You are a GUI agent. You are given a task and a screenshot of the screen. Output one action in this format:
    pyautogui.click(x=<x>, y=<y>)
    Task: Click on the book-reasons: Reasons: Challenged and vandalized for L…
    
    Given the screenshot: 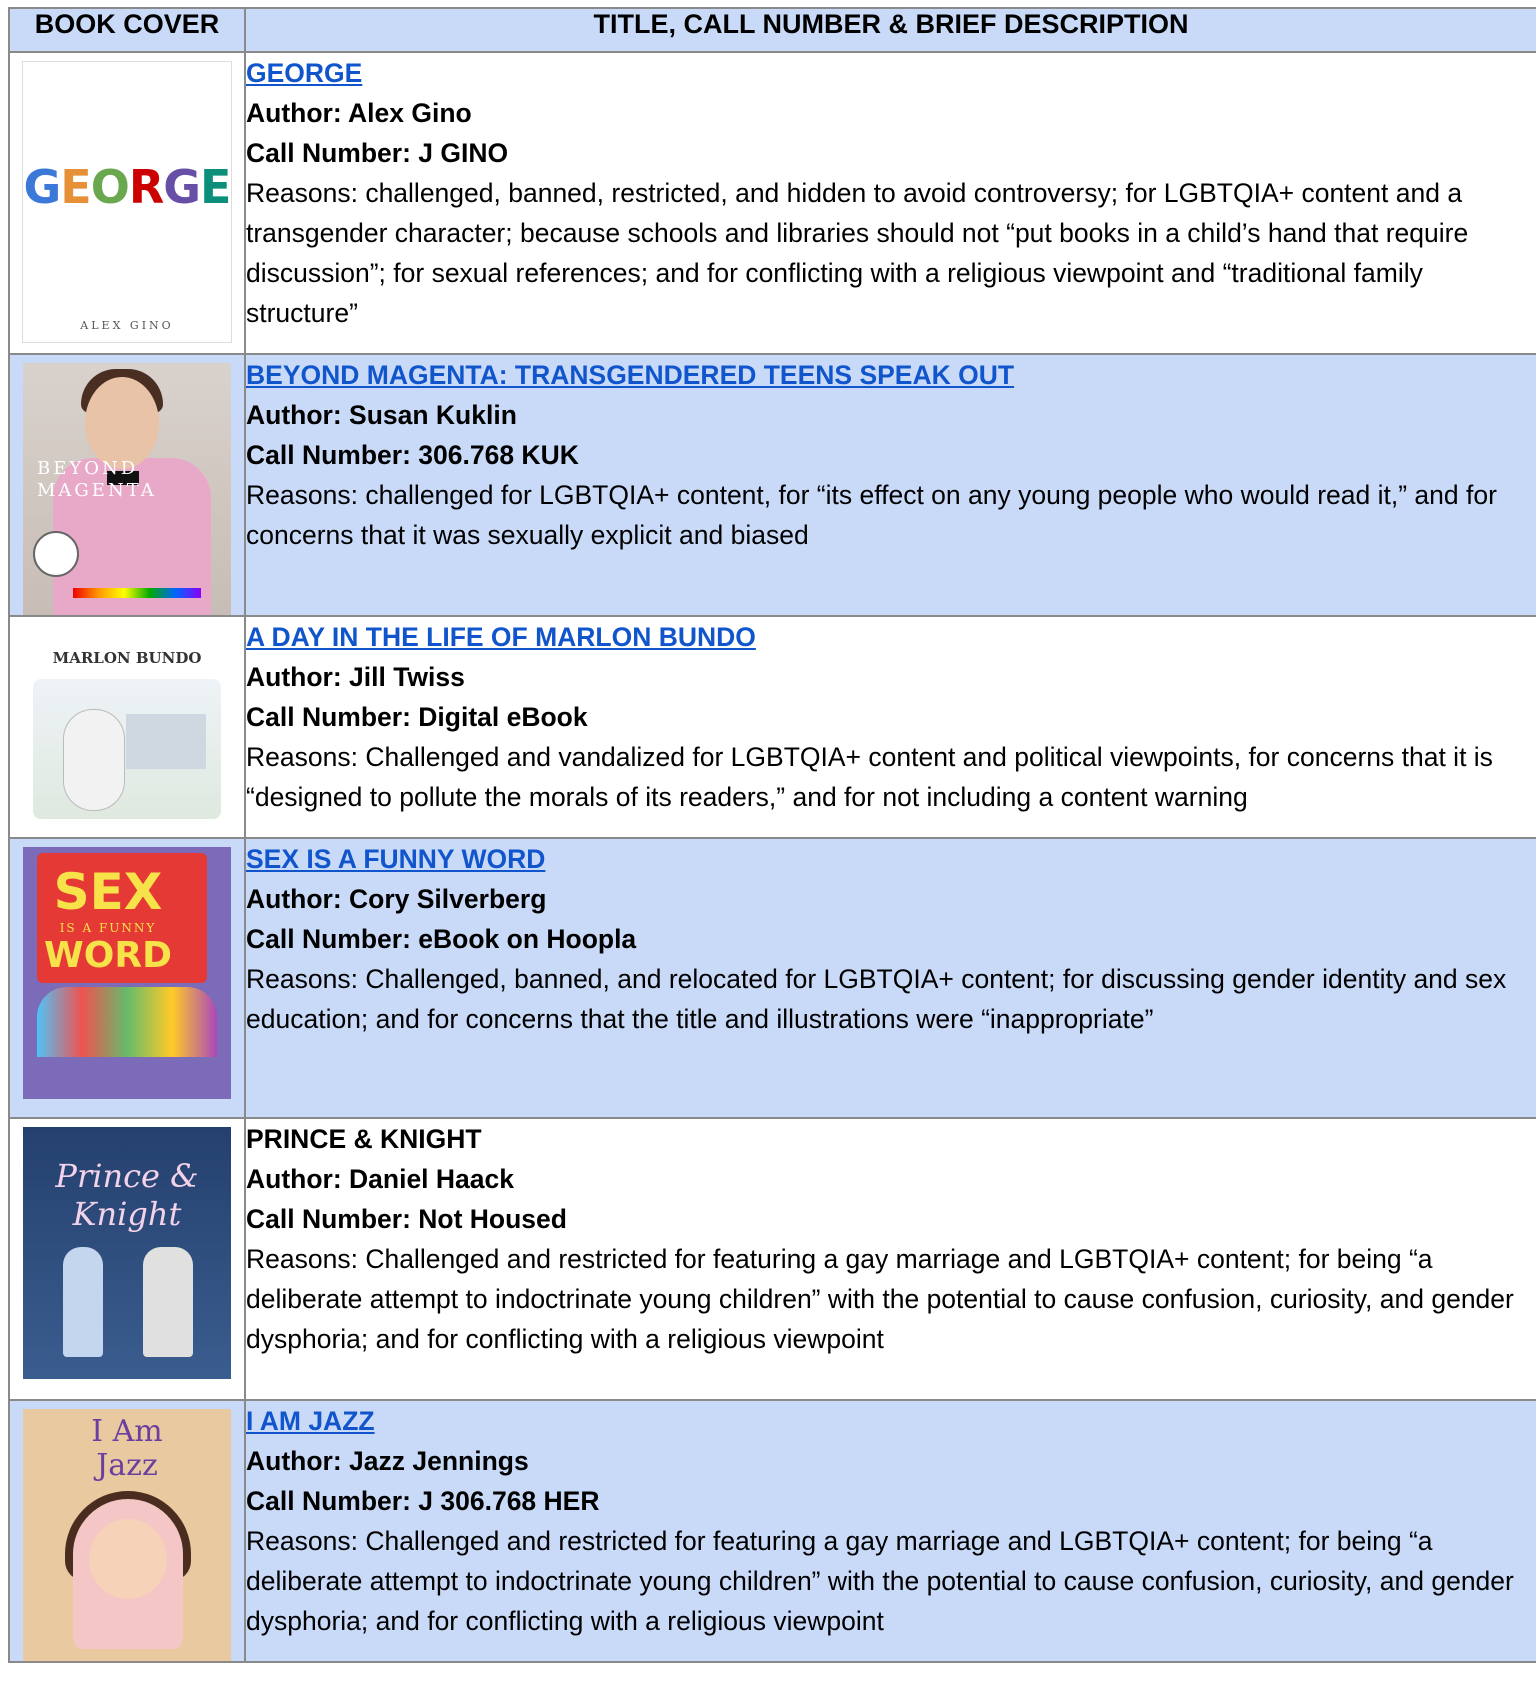 What is the action you would take?
    pyautogui.click(x=869, y=777)
    